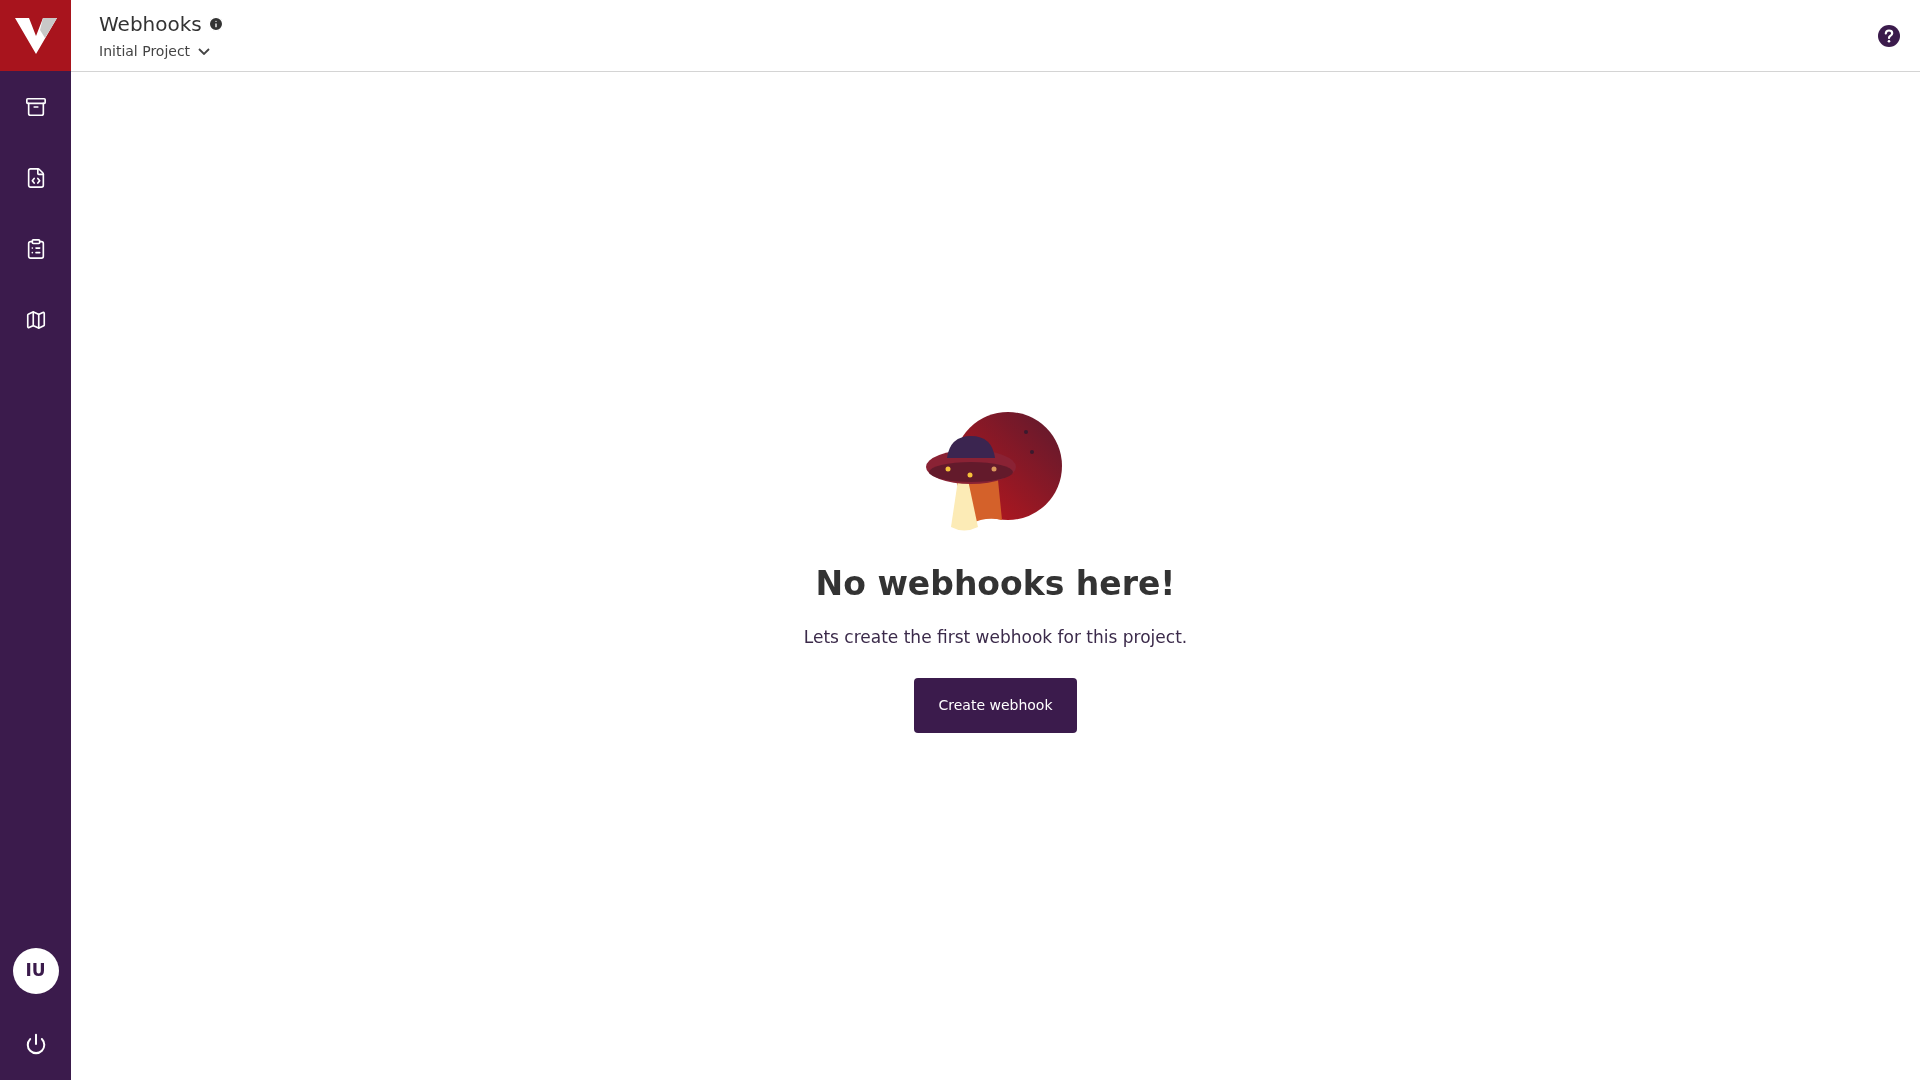 The height and width of the screenshot is (1080, 1920). What do you see at coordinates (35, 35) in the screenshot?
I see `logo` at bounding box center [35, 35].